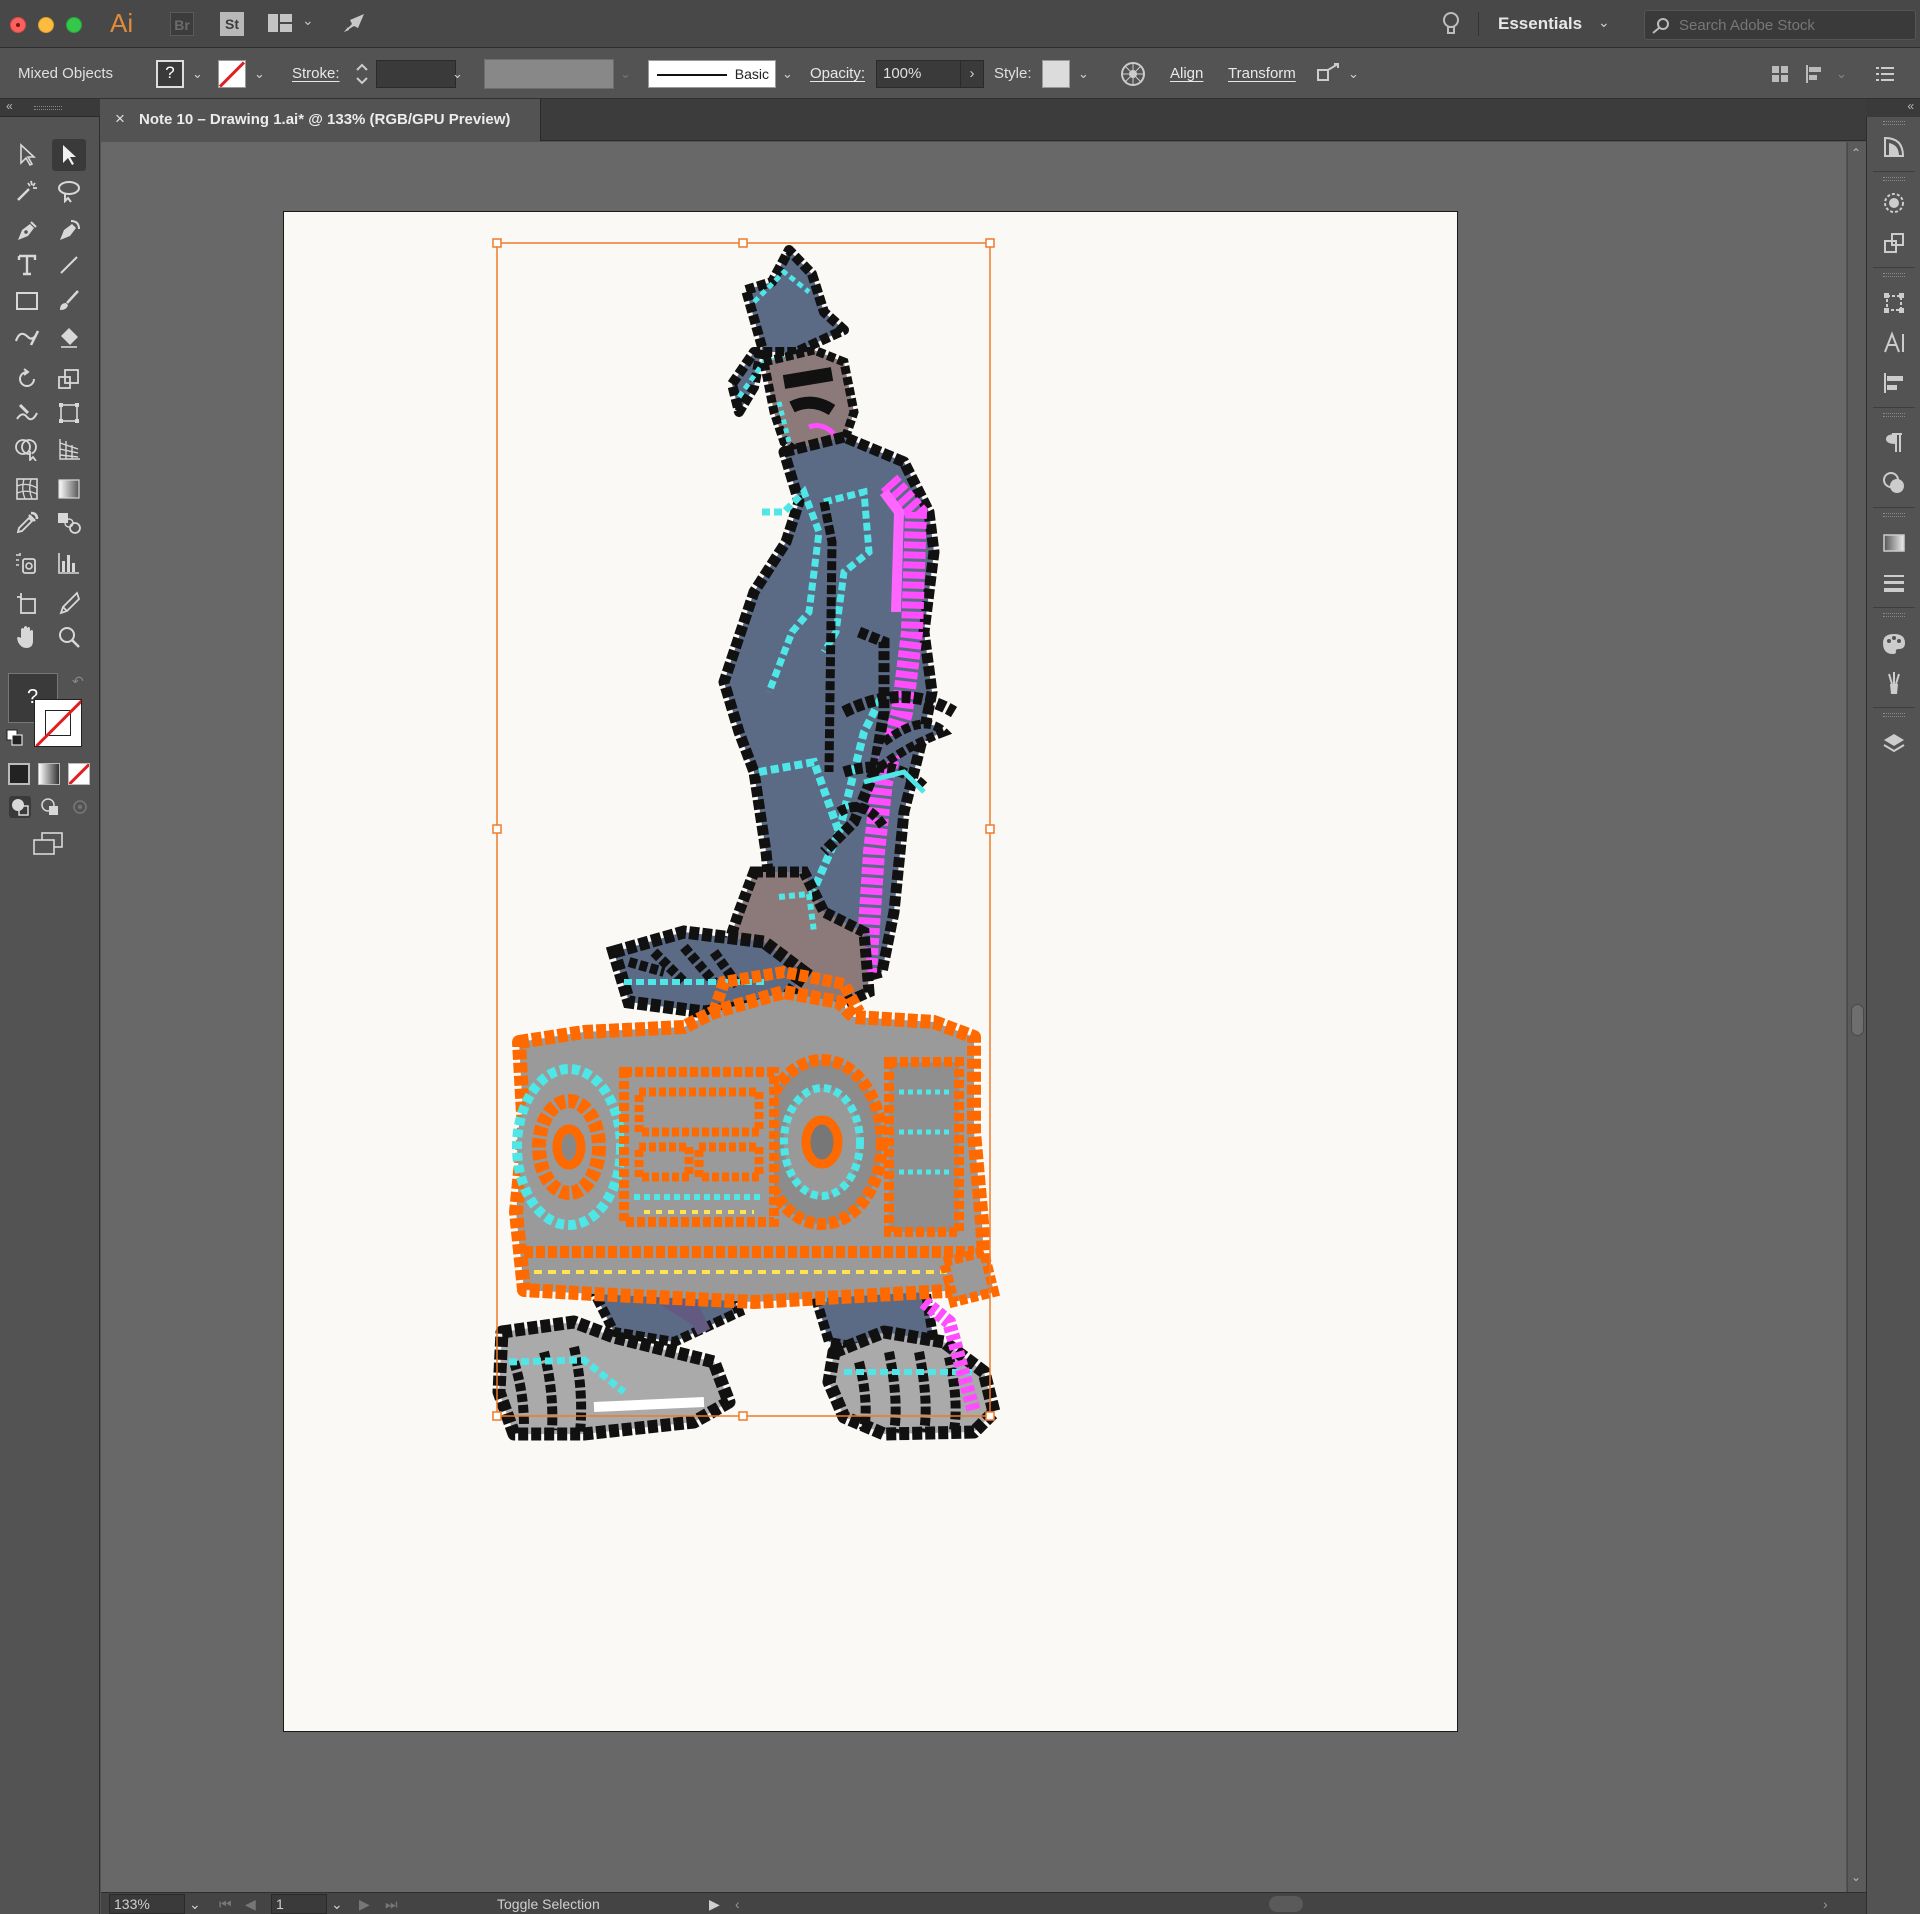 The height and width of the screenshot is (1914, 1920). Describe the element at coordinates (1083, 73) in the screenshot. I see `style-chevron-icon: ⌄` at that location.